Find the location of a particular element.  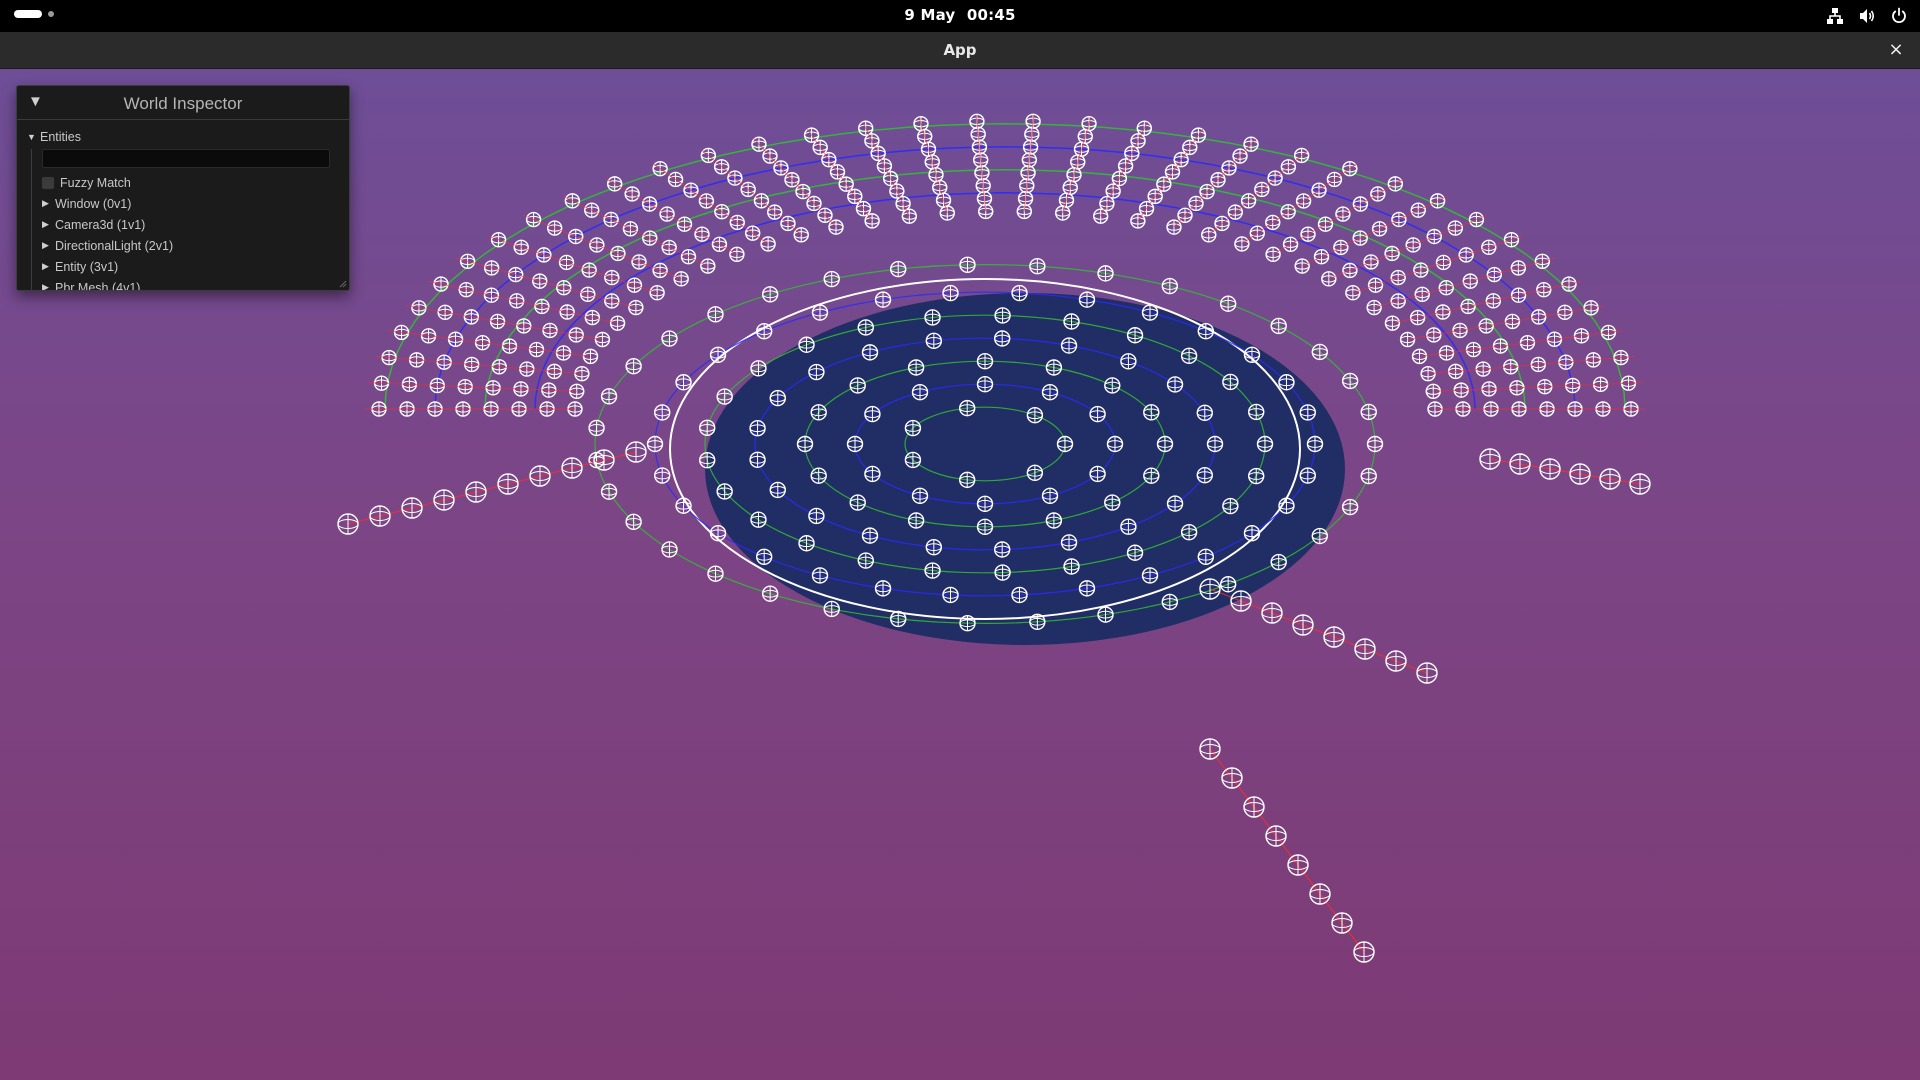

fuzzy-match-toggle: Fuzzy Match is located at coordinates (195, 182).